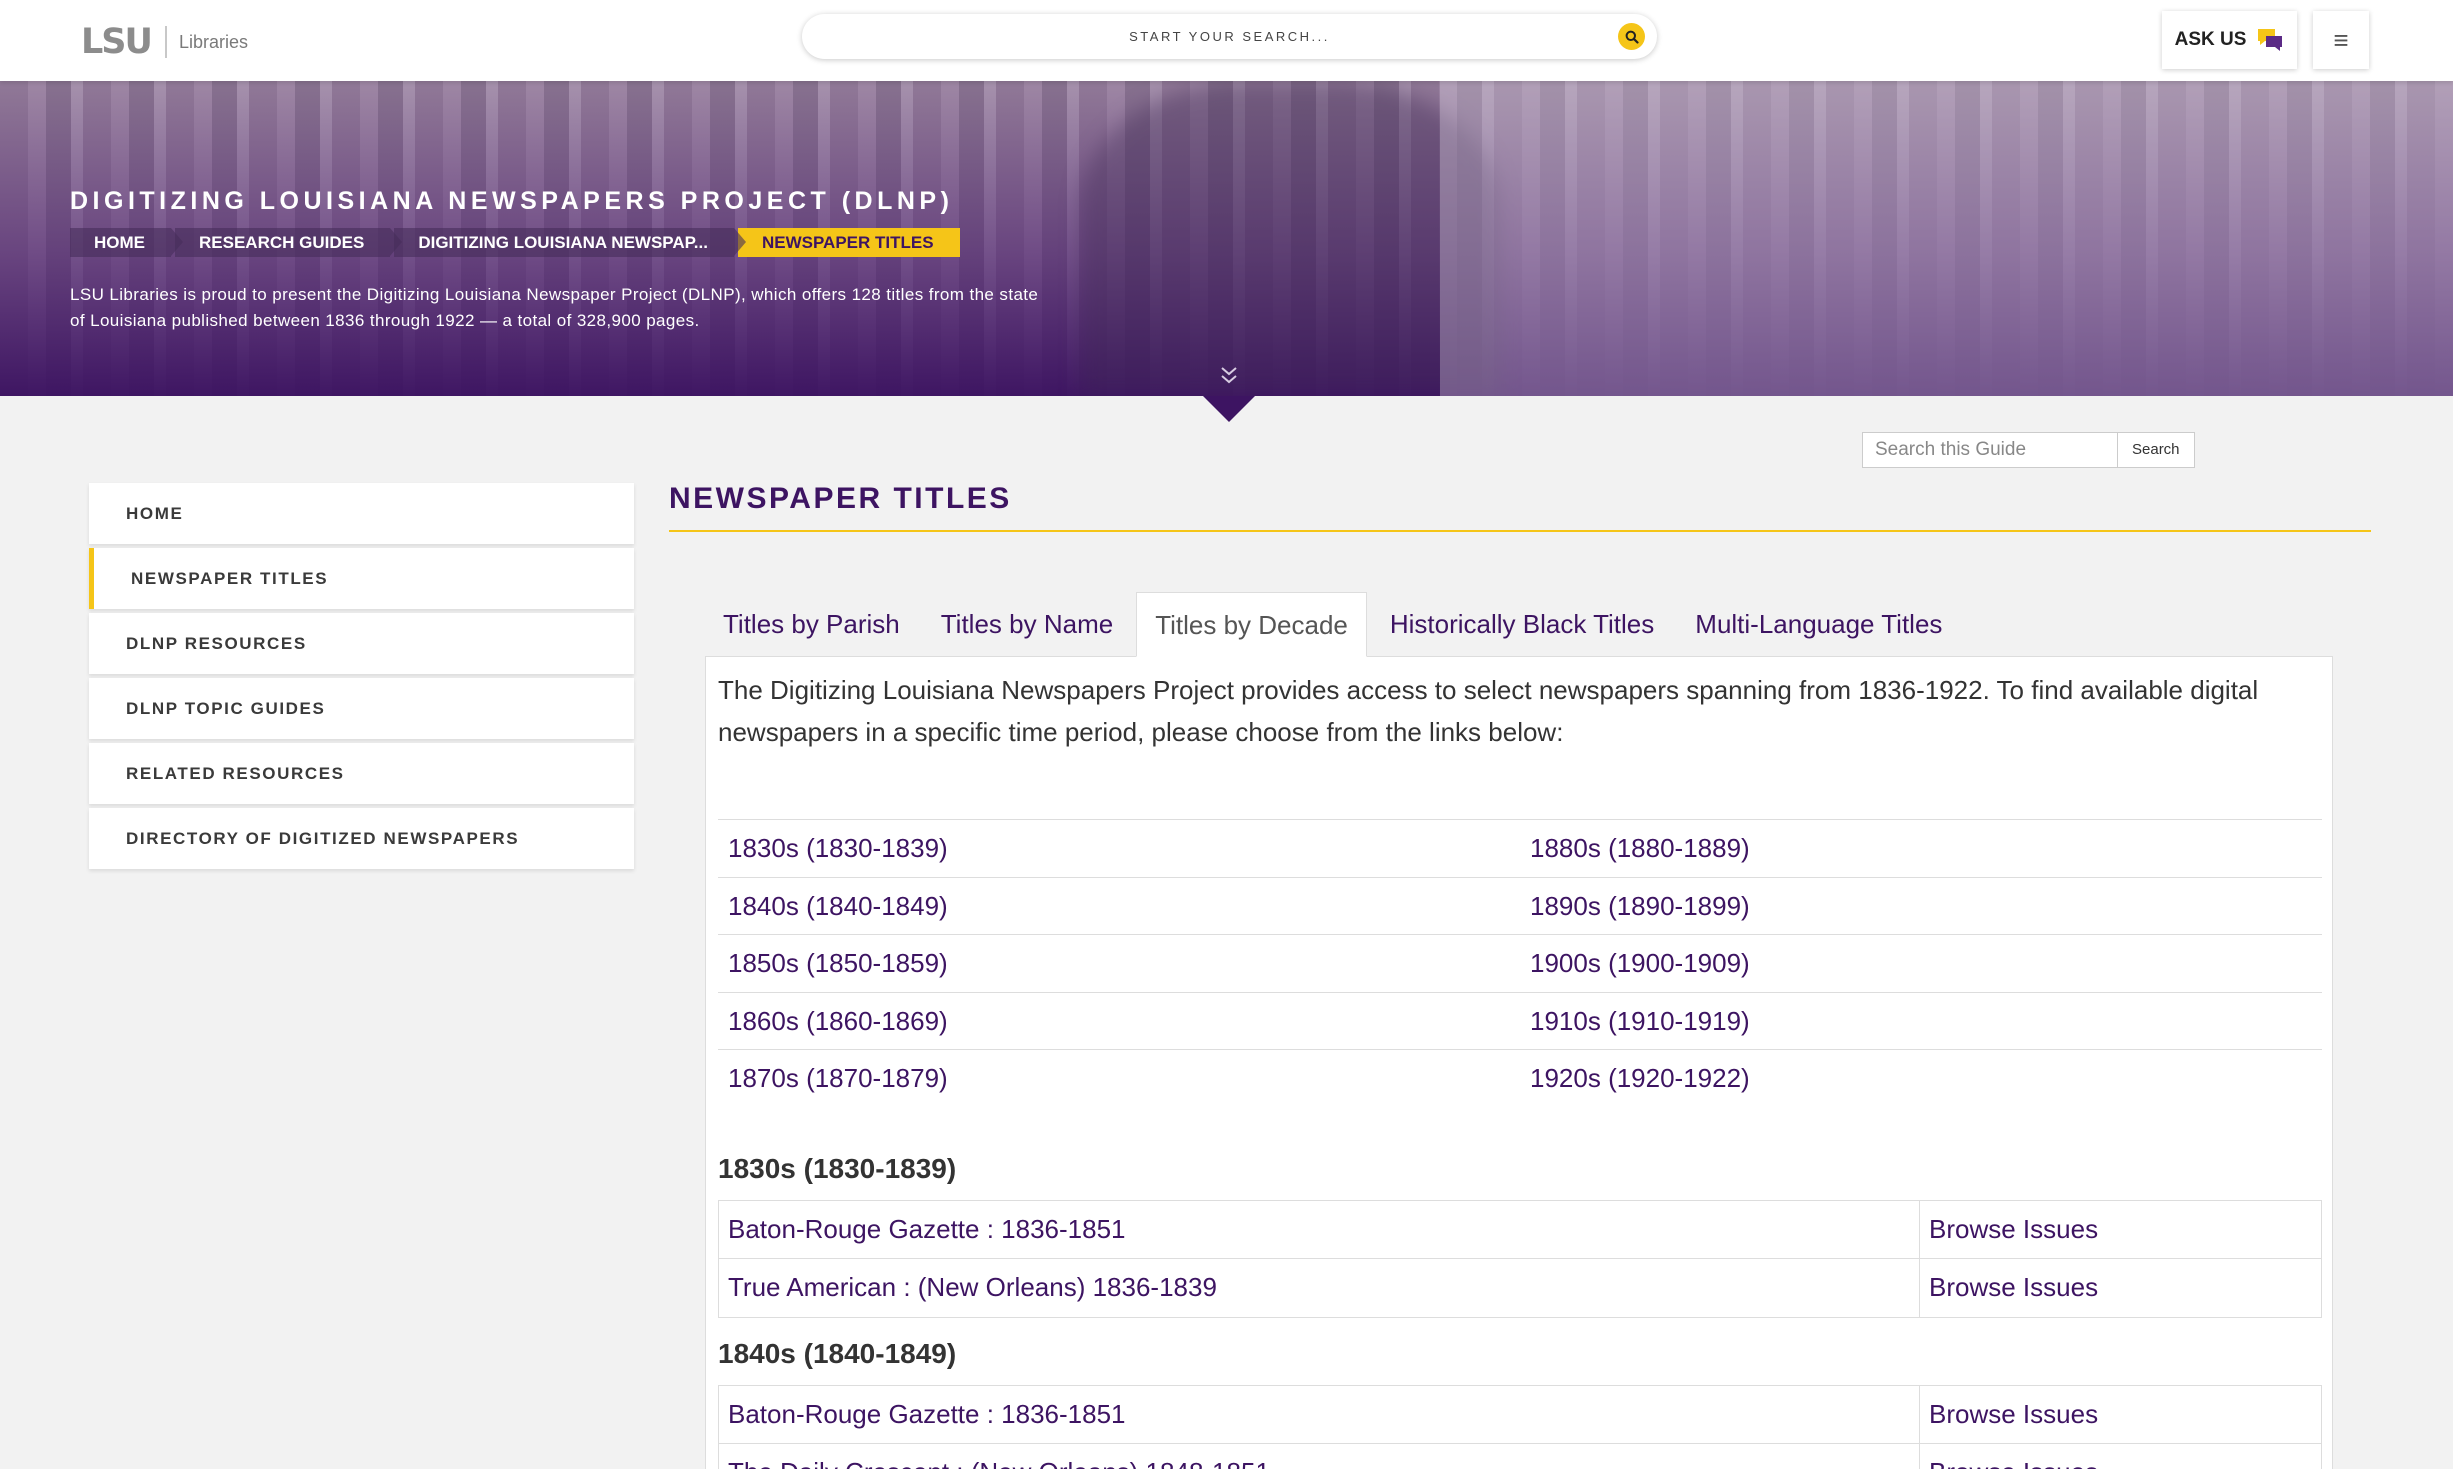 The width and height of the screenshot is (2453, 1469). What do you see at coordinates (1119, 1021) in the screenshot?
I see `decade-link: 1860s (1860-1869)` at bounding box center [1119, 1021].